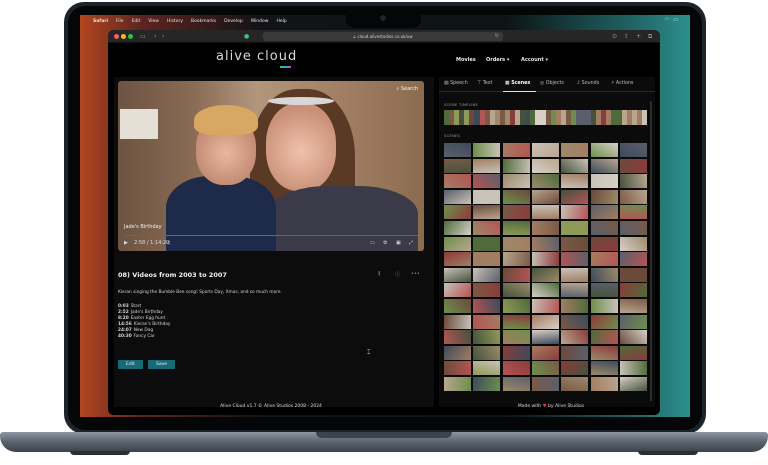 The image size is (768, 465). What do you see at coordinates (484, 83) in the screenshot?
I see `tab-text: ⊤ Text` at bounding box center [484, 83].